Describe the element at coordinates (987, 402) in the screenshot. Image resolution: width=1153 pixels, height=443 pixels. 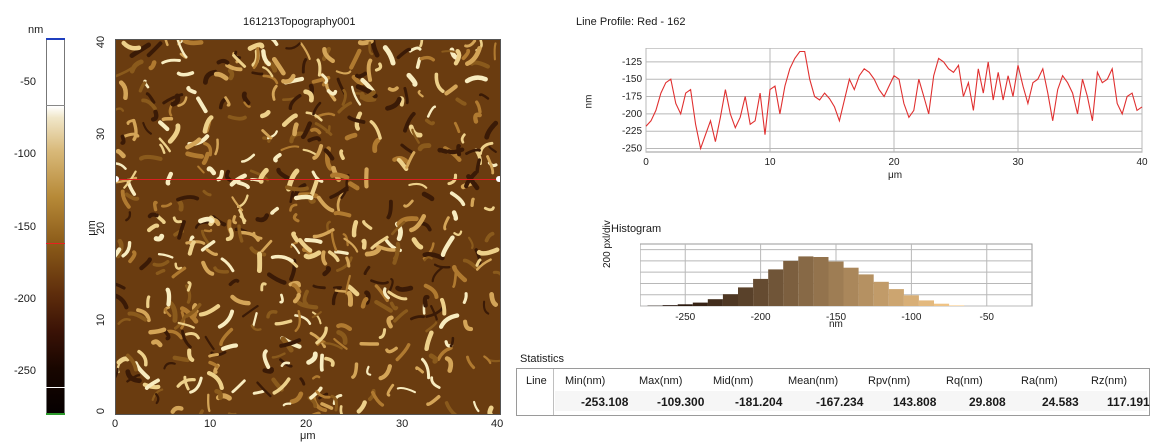
I see `statistics-value-rq: 29.808` at that location.